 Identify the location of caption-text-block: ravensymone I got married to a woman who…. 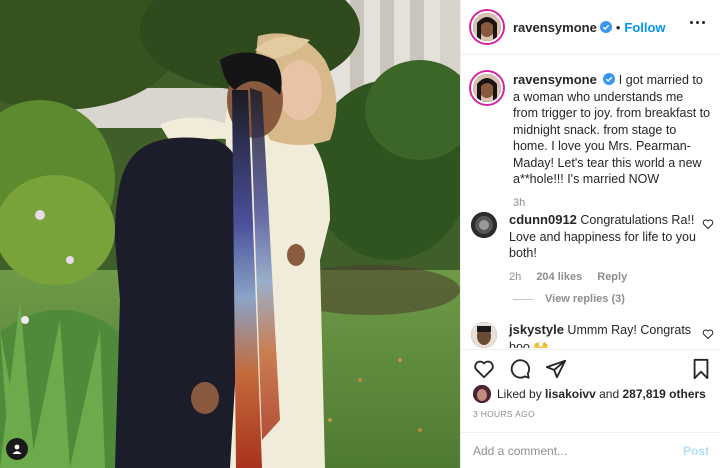
(612, 130).